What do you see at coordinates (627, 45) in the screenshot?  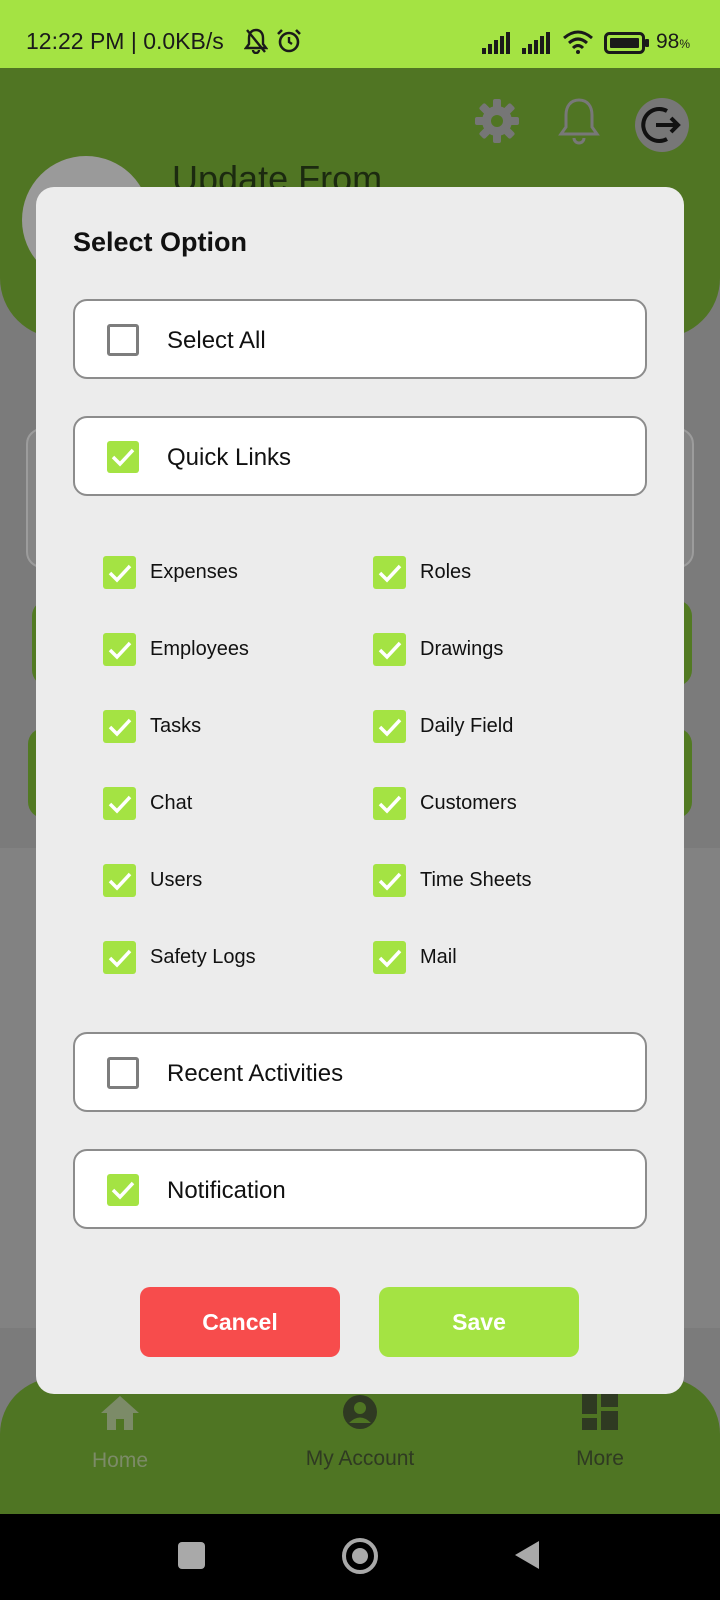 I see `battery-icon` at bounding box center [627, 45].